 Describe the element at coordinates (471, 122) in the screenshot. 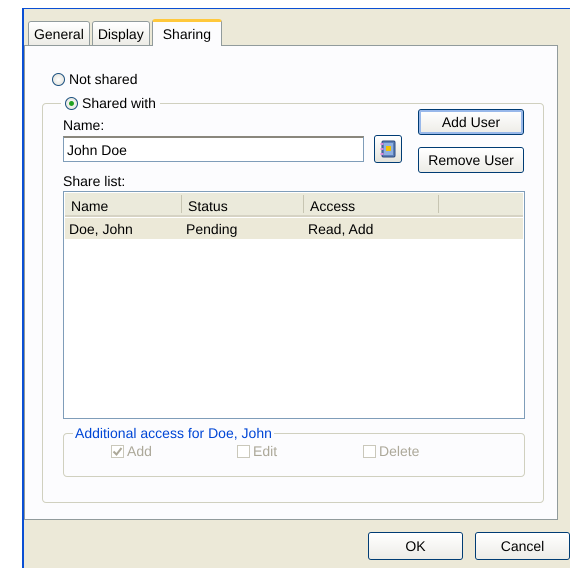

I see `user-button: Add User` at that location.